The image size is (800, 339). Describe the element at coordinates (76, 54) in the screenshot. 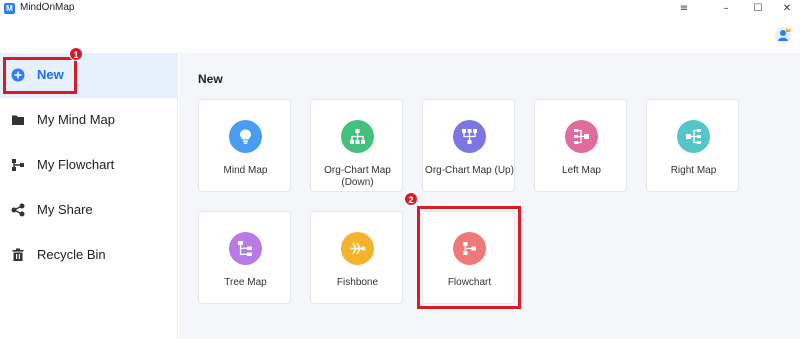

I see `step-badge-1: 1` at that location.